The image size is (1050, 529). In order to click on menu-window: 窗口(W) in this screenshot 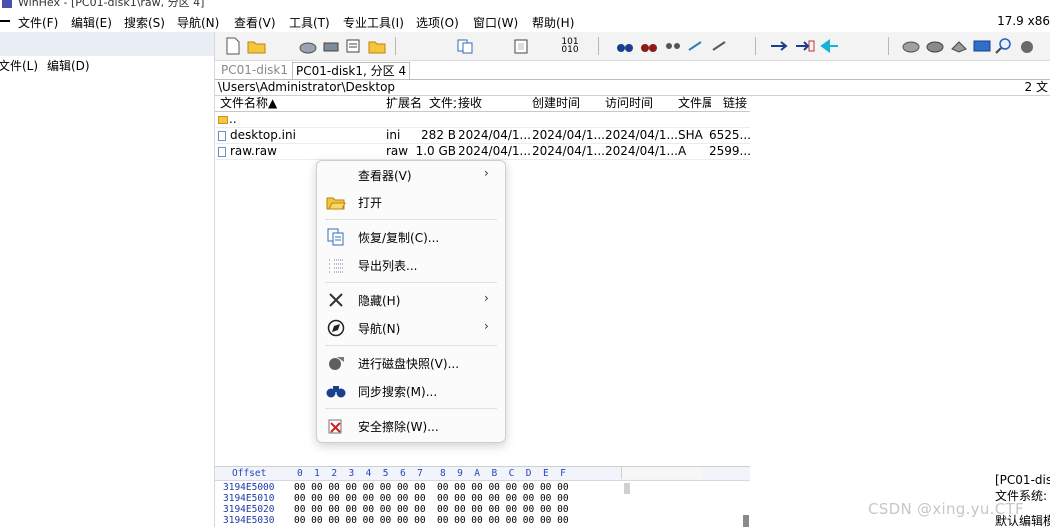, I will do `click(495, 22)`.